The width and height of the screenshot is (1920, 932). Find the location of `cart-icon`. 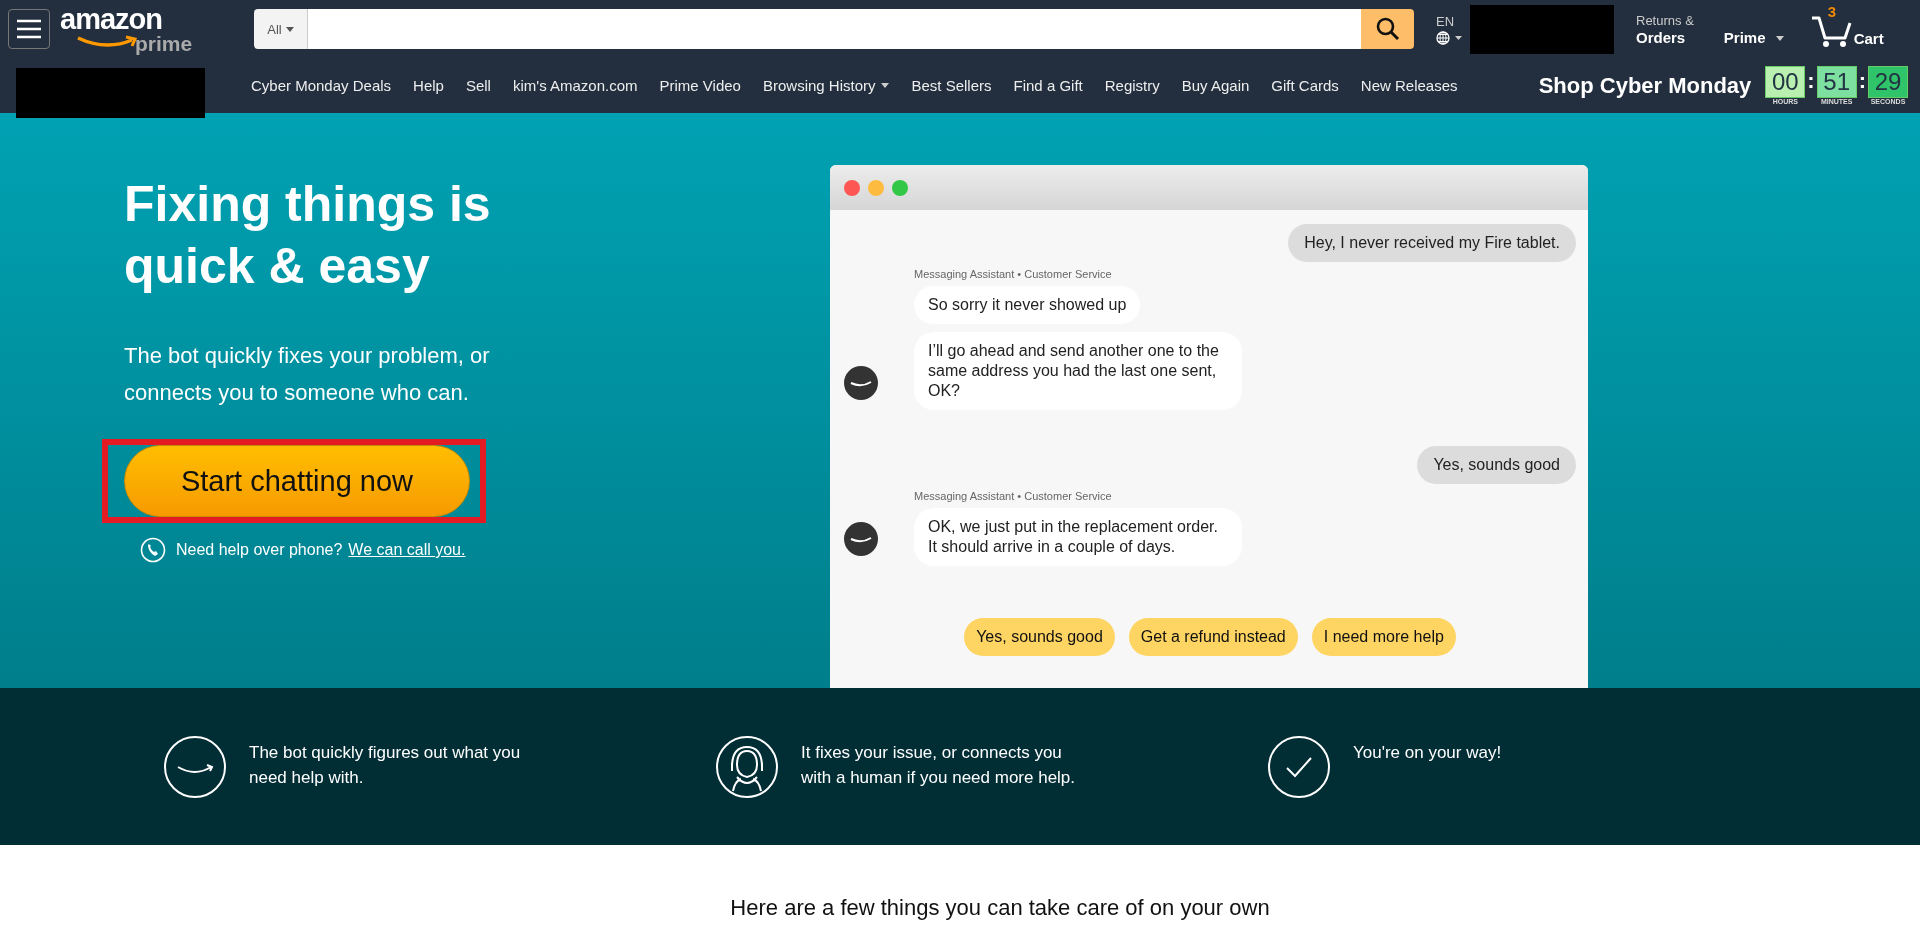

cart-icon is located at coordinates (1830, 32).